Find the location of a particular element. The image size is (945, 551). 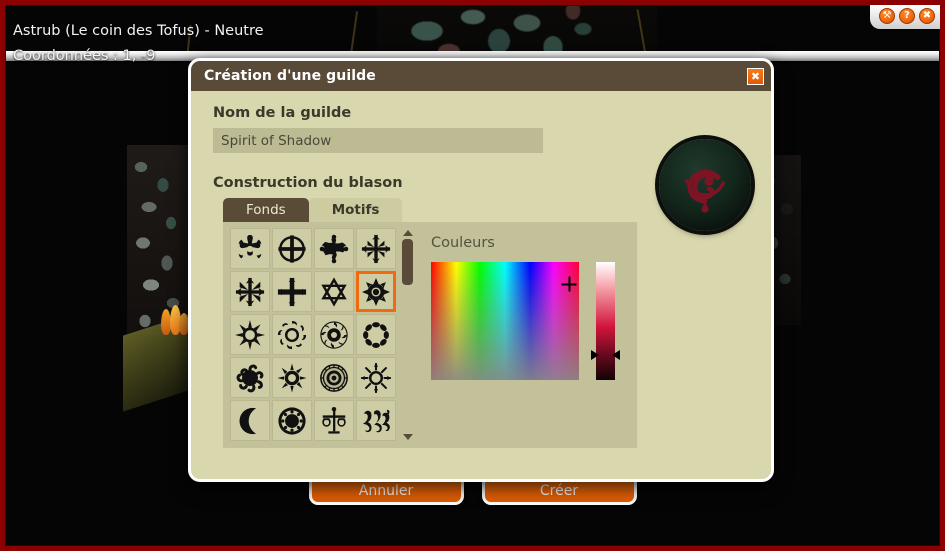

cross-latin-icon is located at coordinates (292, 291).